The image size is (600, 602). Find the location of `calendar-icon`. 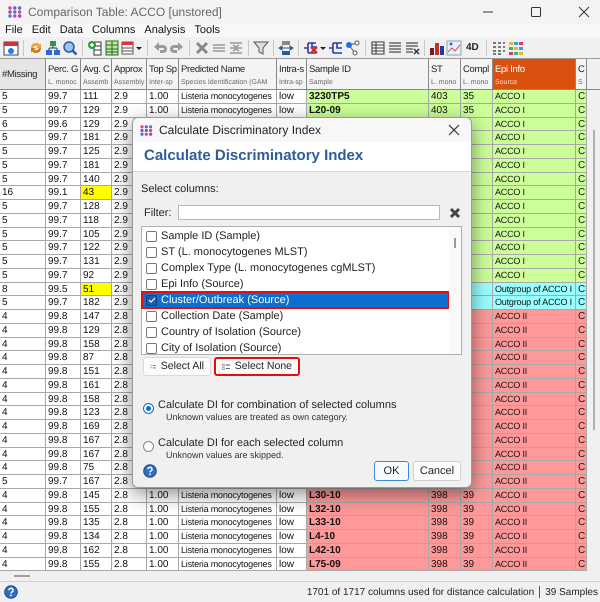

calendar-icon is located at coordinates (11, 48).